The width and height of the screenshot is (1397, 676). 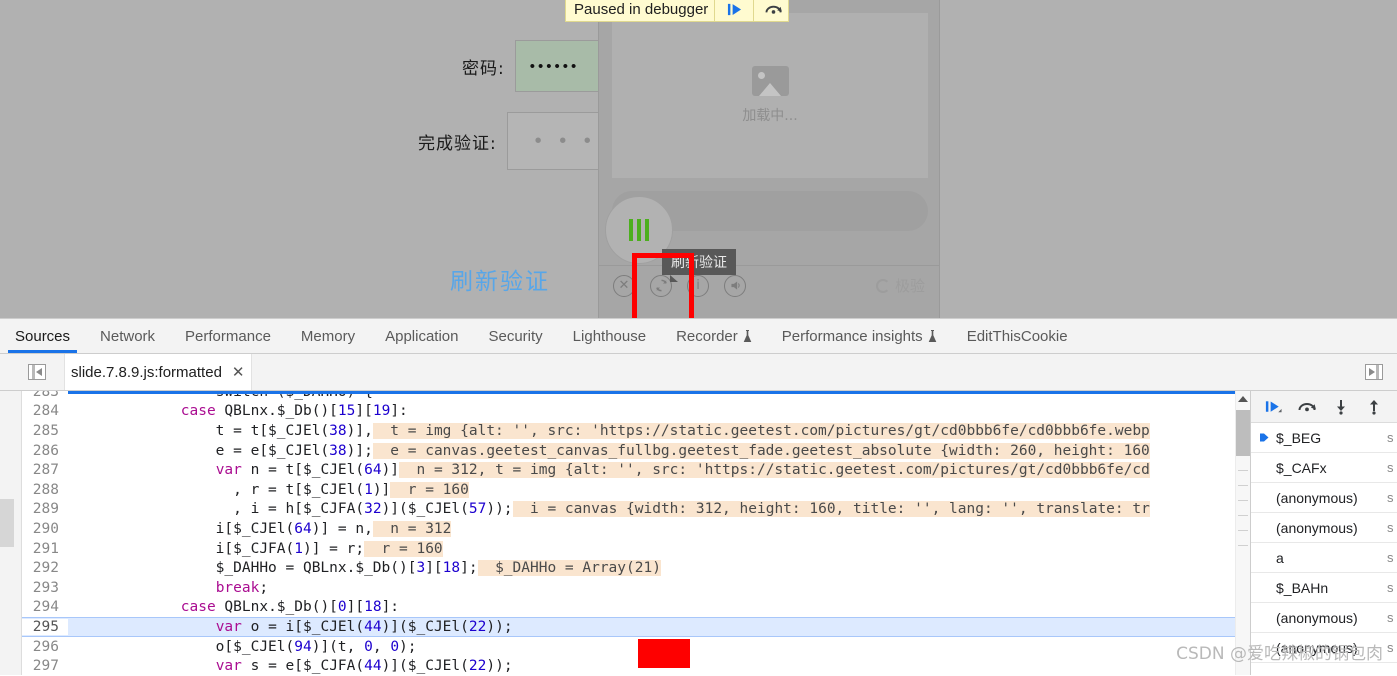 What do you see at coordinates (395, 646) in the screenshot?
I see `code-token: 0` at bounding box center [395, 646].